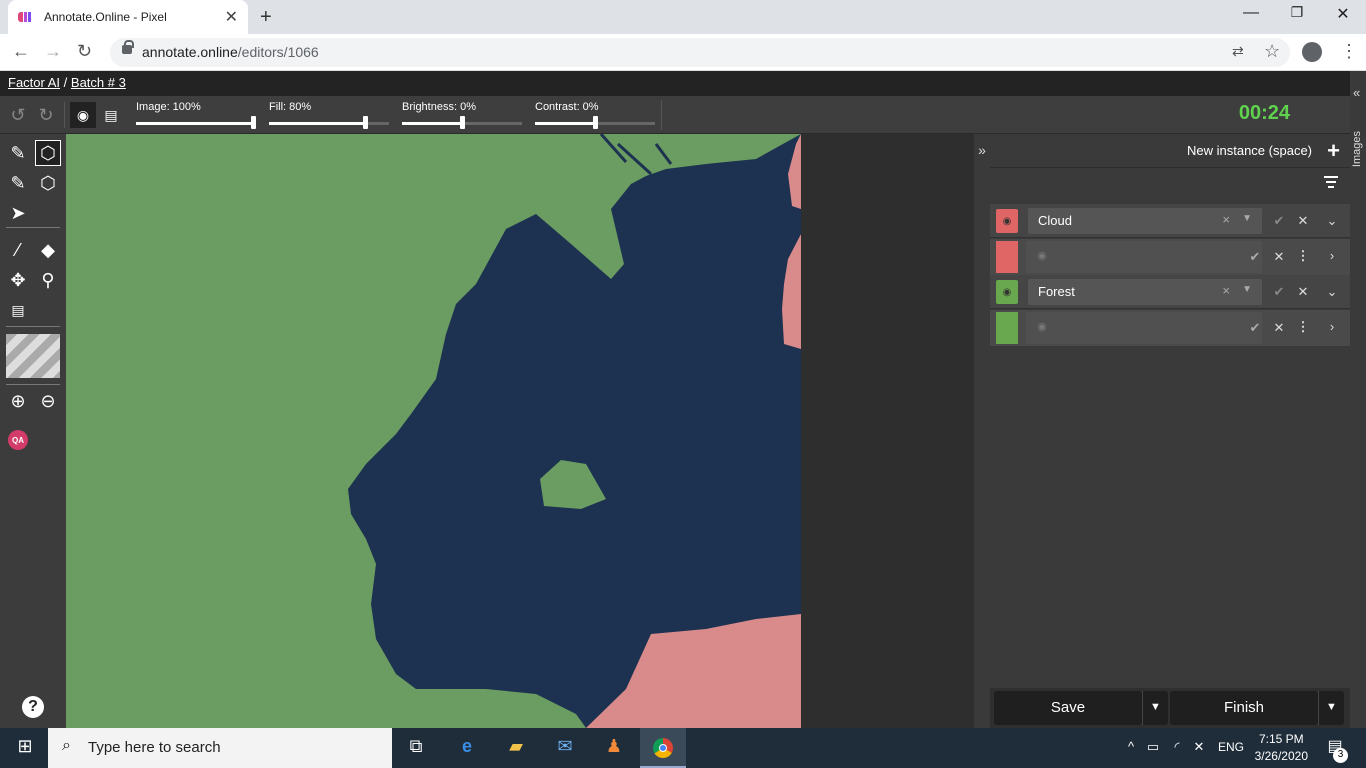 This screenshot has width=1366, height=768. I want to click on reload-button: ↻, so click(84, 51).